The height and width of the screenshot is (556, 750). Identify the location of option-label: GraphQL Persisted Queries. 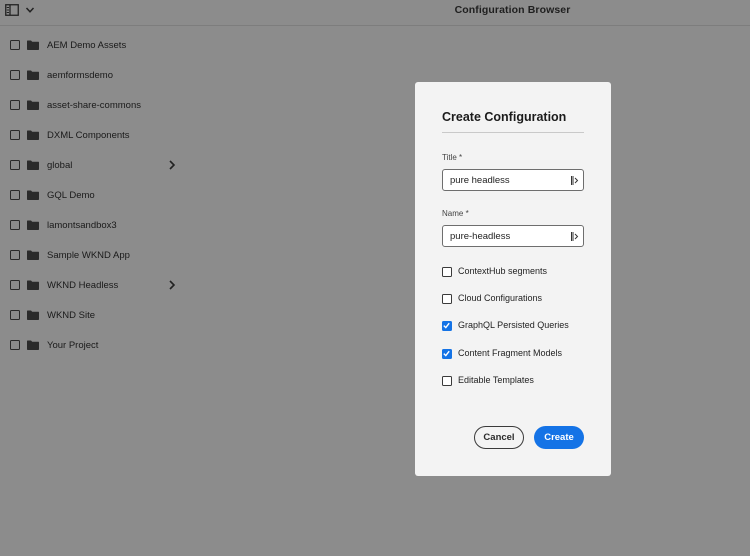
(513, 325).